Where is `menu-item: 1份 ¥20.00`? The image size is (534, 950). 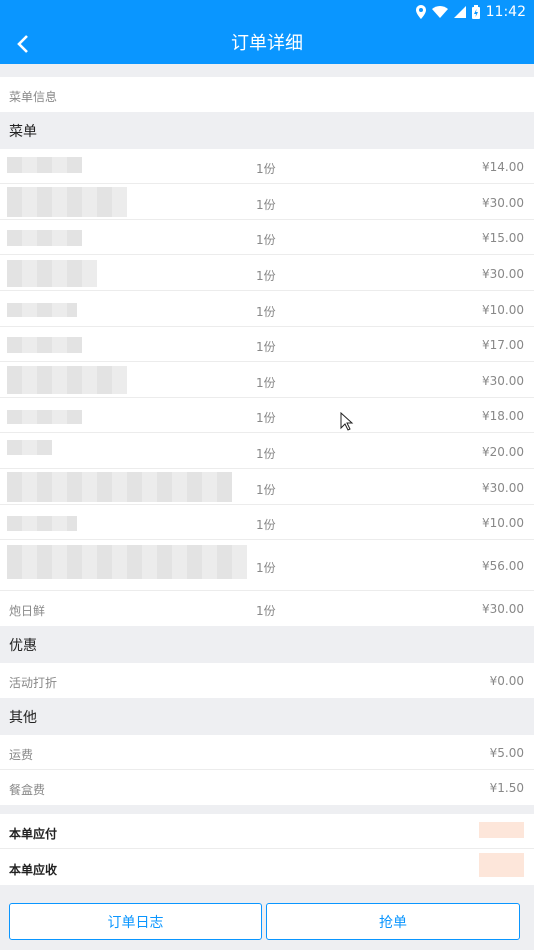
menu-item: 1份 ¥20.00 is located at coordinates (267, 451).